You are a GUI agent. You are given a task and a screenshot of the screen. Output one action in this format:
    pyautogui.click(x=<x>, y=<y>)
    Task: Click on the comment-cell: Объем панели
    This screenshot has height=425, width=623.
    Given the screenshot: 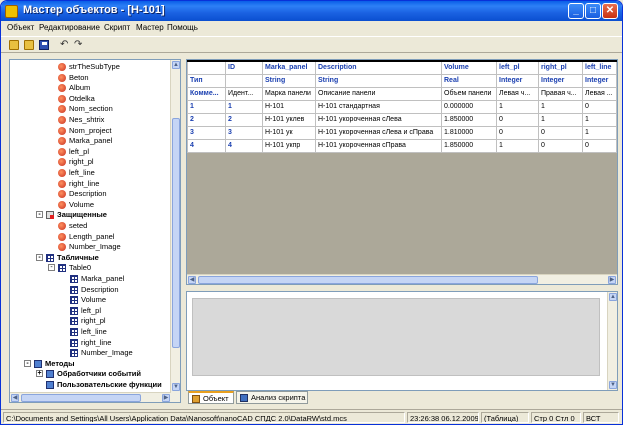 What is the action you would take?
    pyautogui.click(x=469, y=93)
    